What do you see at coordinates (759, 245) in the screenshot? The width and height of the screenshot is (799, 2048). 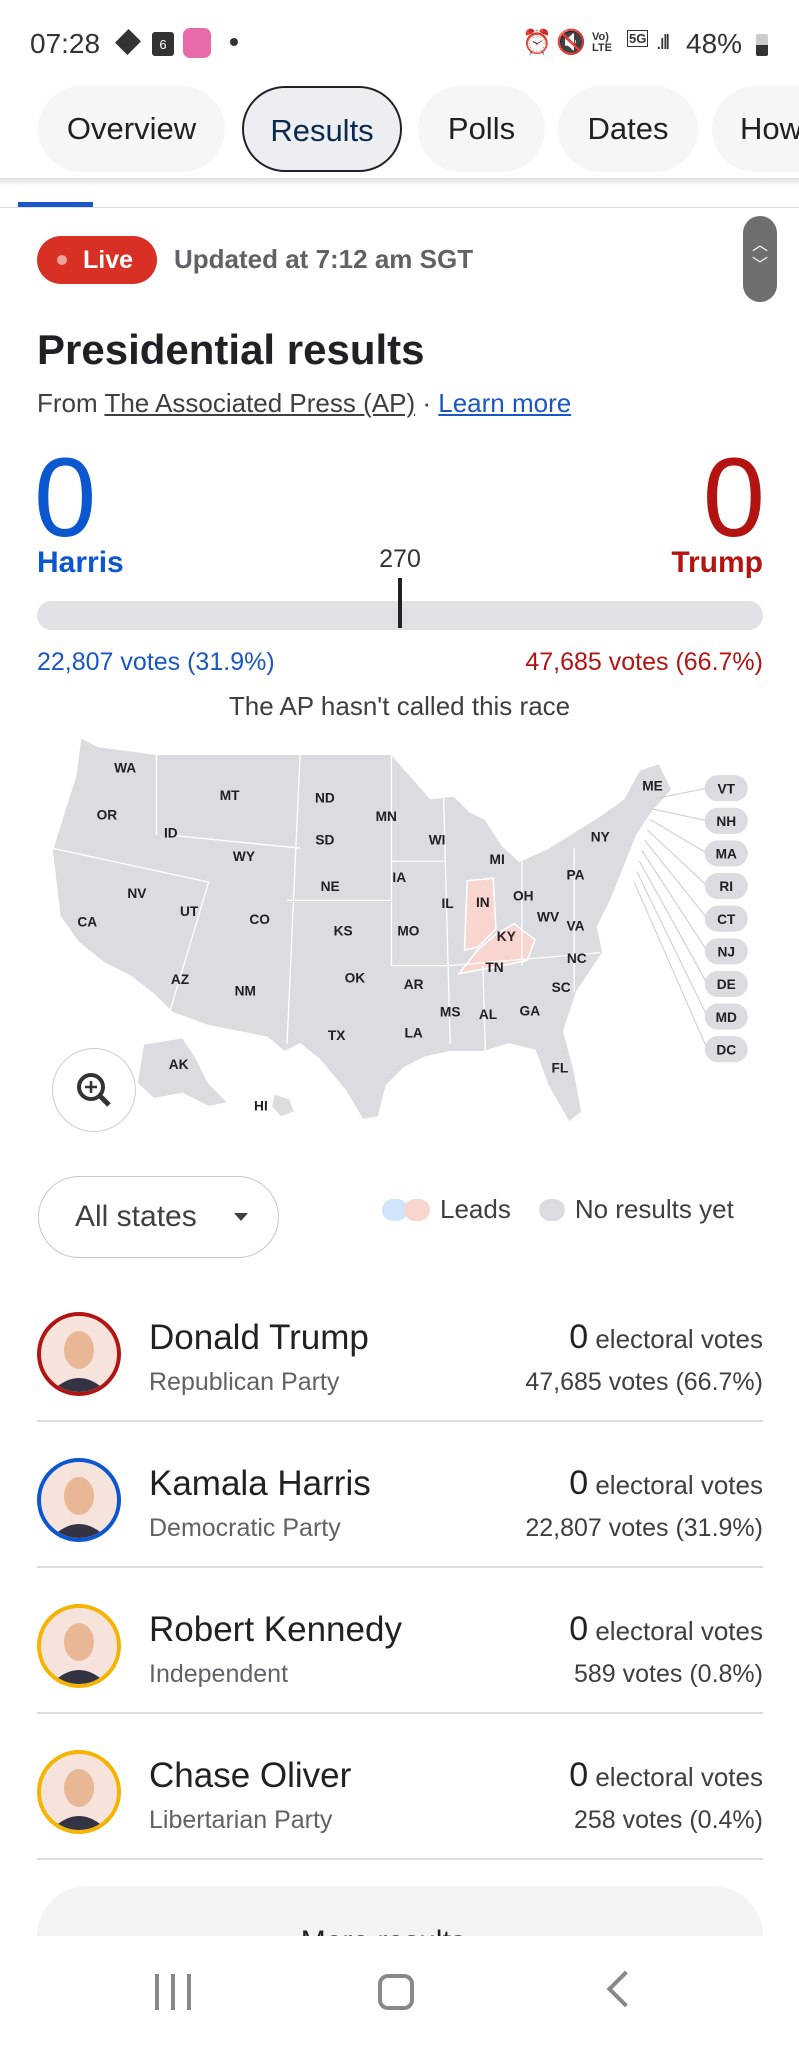 I see `chevron-up-icon: ︿` at bounding box center [759, 245].